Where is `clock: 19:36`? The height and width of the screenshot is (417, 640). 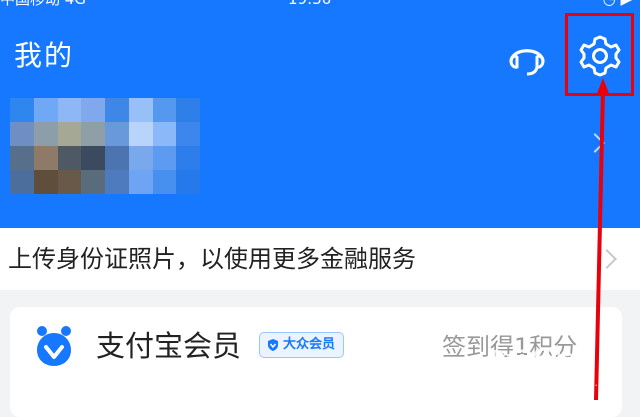 clock: 19:36 is located at coordinates (309, 4).